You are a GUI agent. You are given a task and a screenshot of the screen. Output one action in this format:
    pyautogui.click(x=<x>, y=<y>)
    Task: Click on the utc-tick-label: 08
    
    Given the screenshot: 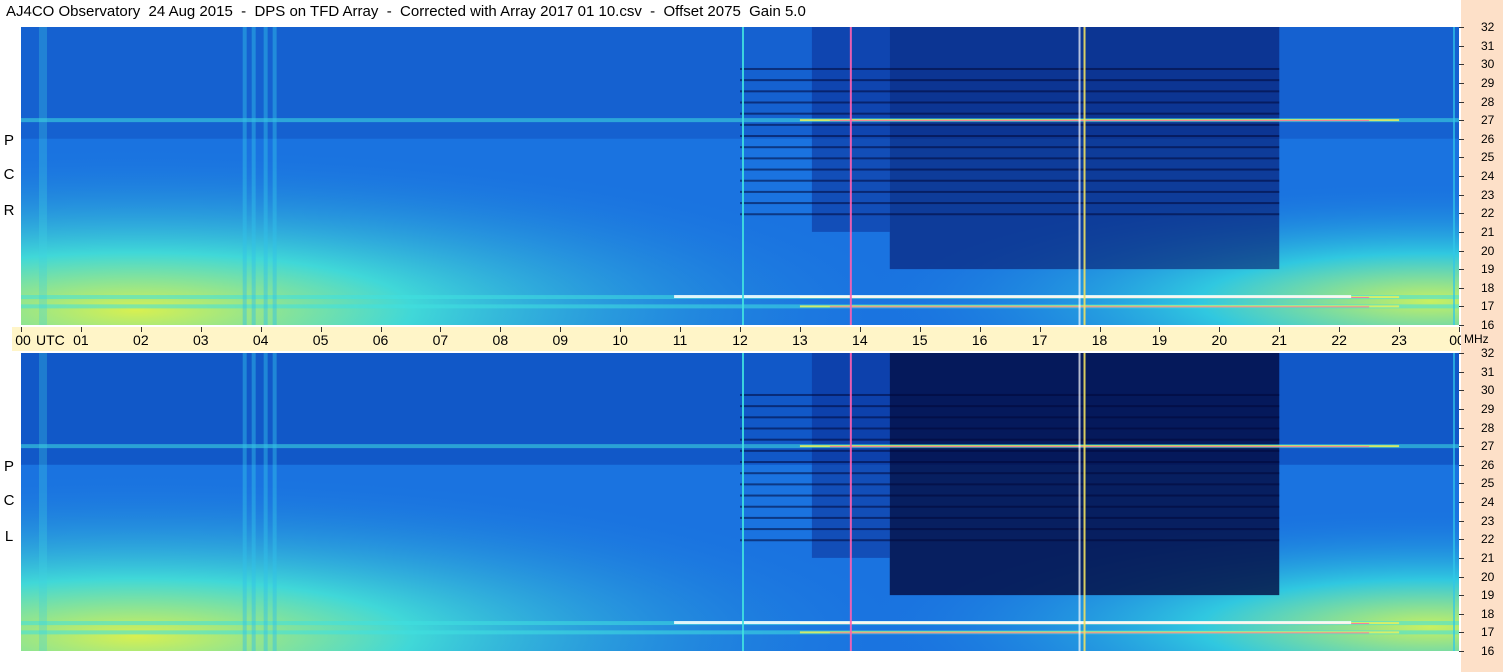 What is the action you would take?
    pyautogui.click(x=500, y=340)
    